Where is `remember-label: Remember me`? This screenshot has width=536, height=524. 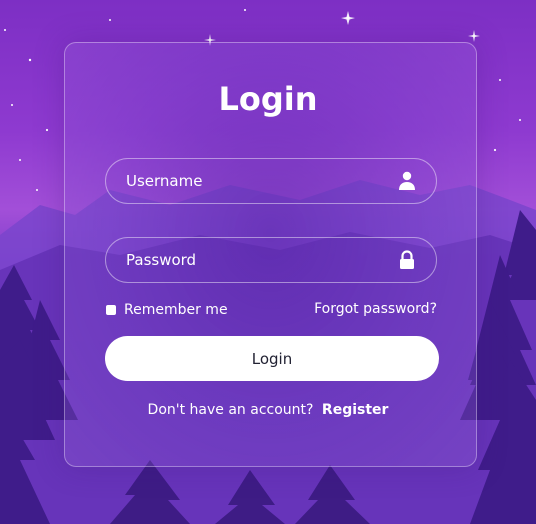
remember-label: Remember me is located at coordinates (176, 310).